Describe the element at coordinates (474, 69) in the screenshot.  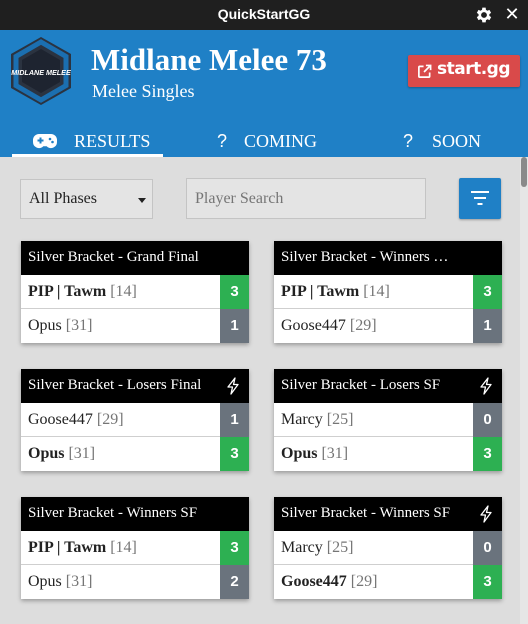
I see `startgg-label: start.gg` at that location.